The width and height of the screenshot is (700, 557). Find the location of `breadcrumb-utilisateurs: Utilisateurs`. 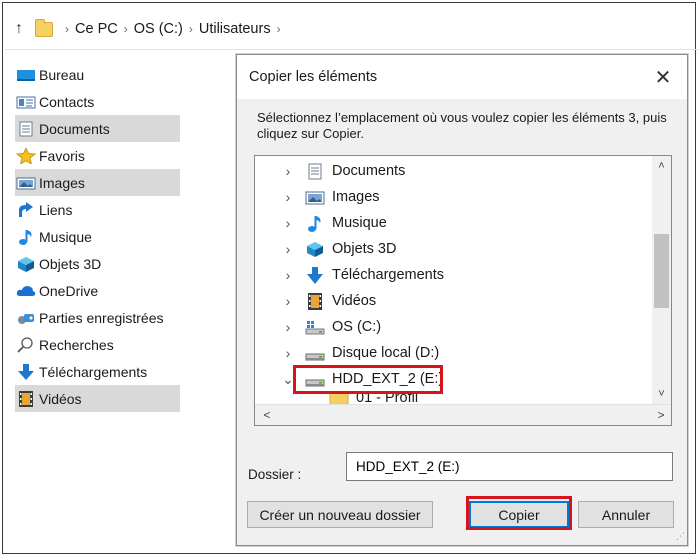

breadcrumb-utilisateurs: Utilisateurs is located at coordinates (235, 29).